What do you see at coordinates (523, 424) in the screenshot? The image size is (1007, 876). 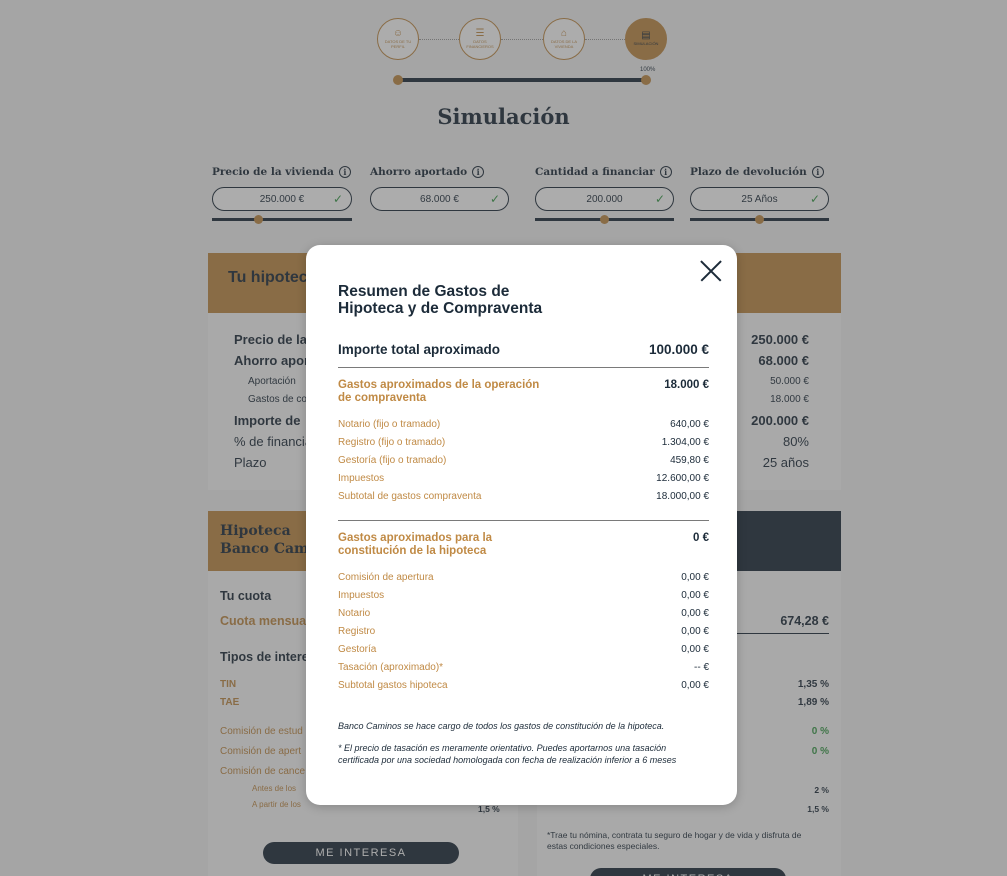 I see `list-item: Notario (fijo o tramado) 640,00 €` at bounding box center [523, 424].